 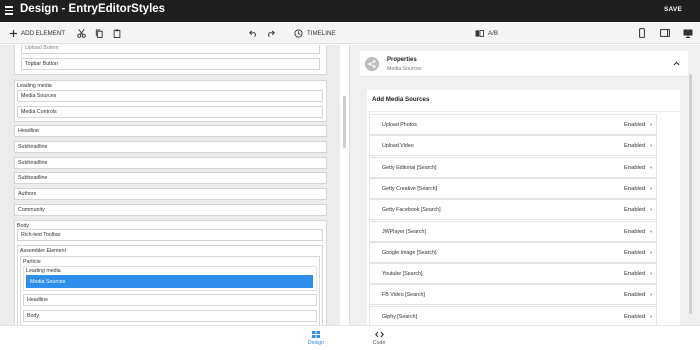 What do you see at coordinates (513, 252) in the screenshot?
I see `media-source-row: Google Image [Search] Enabled ▾` at bounding box center [513, 252].